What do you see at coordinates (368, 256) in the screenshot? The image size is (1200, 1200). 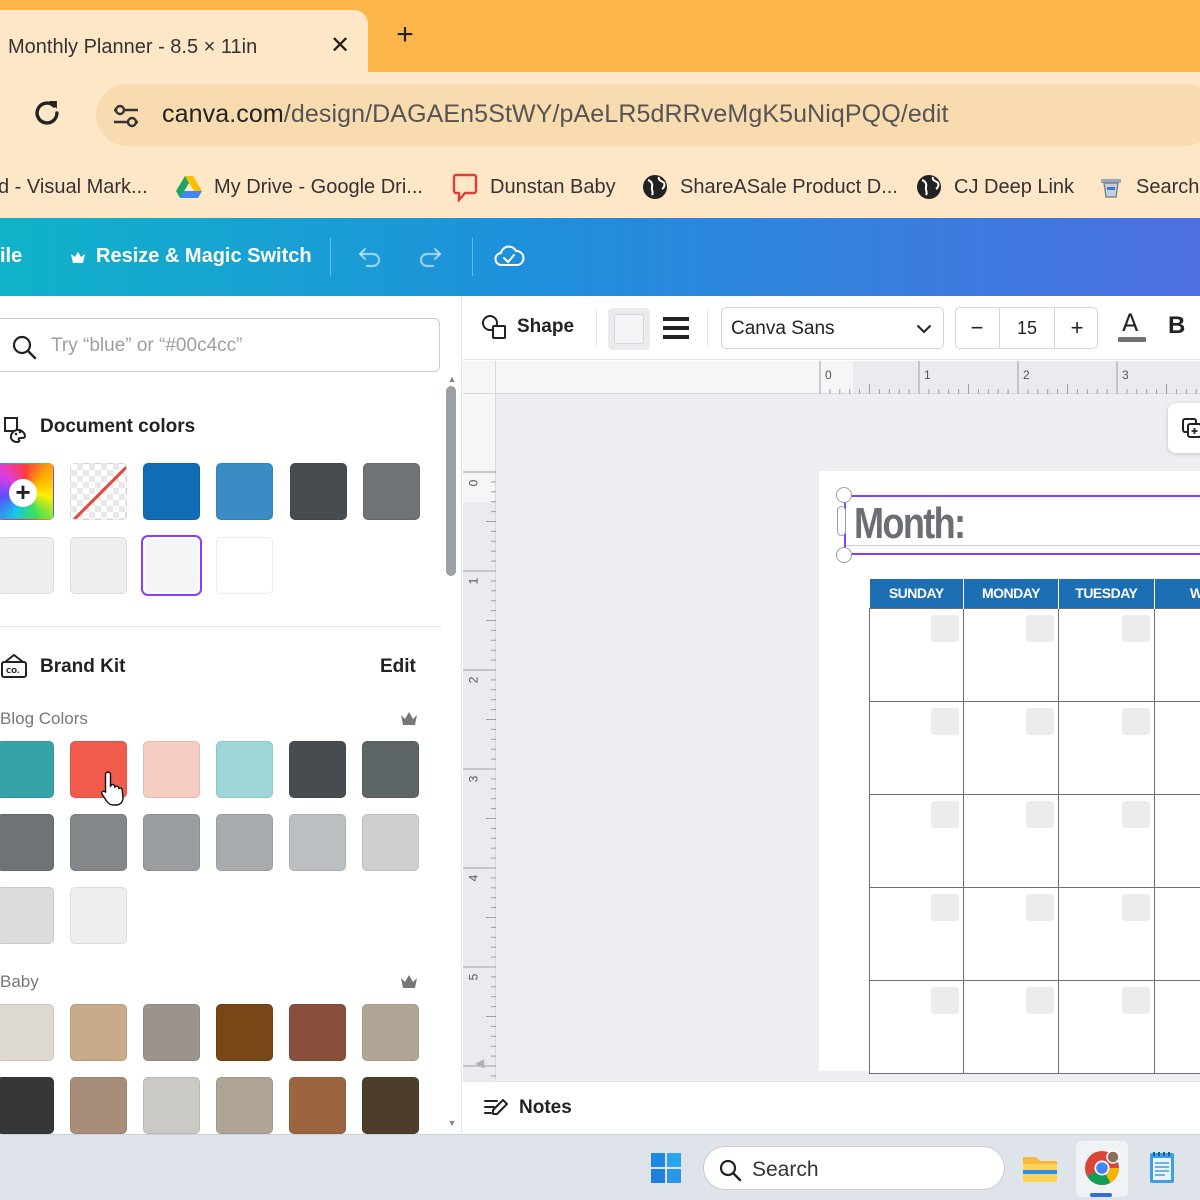 I see `undo-icon` at bounding box center [368, 256].